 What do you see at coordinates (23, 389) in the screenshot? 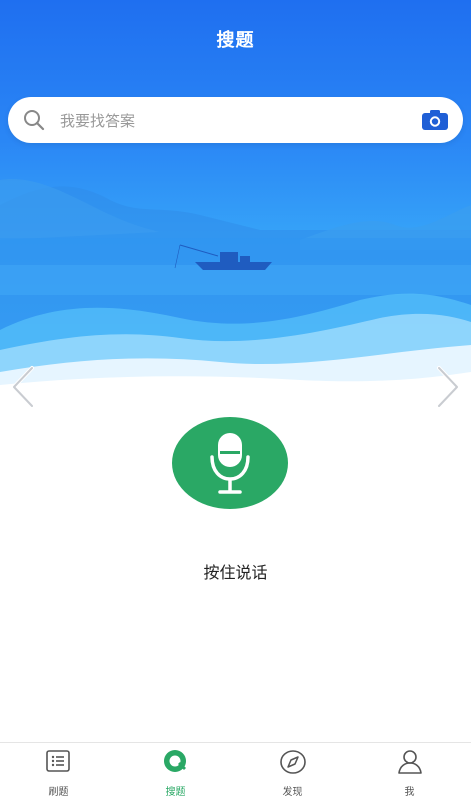
I see `prev-arrow-icon` at bounding box center [23, 389].